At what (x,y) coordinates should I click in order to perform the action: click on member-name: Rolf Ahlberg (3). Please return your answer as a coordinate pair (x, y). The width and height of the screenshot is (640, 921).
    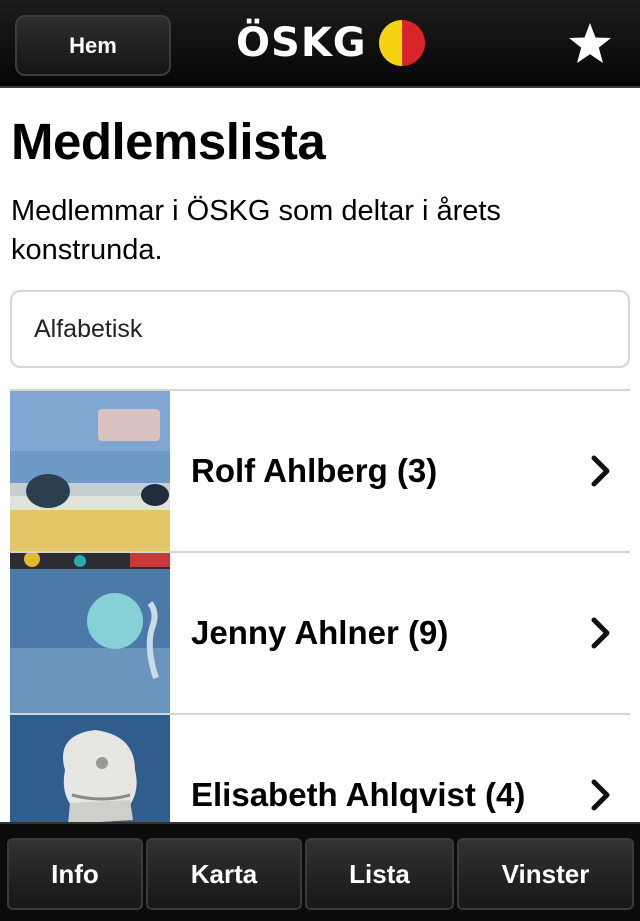
    Looking at the image, I should click on (314, 470).